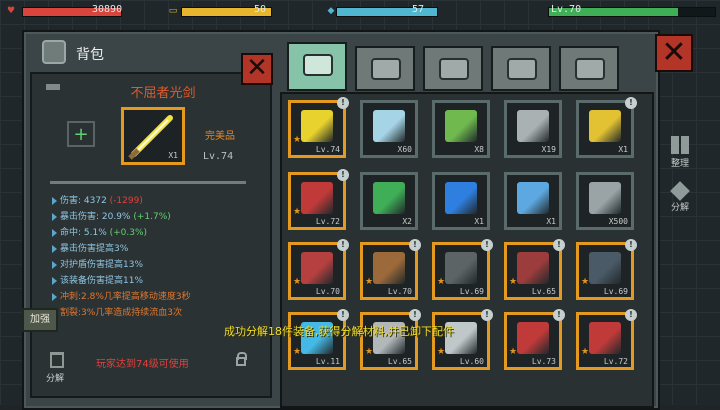 This screenshot has height=410, width=720. I want to click on item-label: Lv.65, so click(543, 291).